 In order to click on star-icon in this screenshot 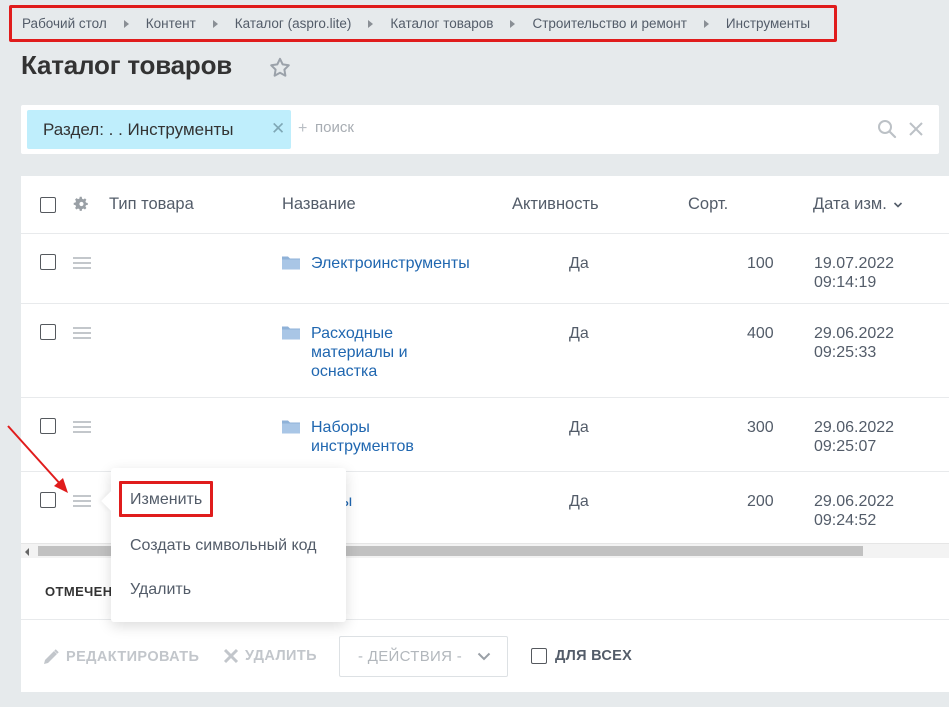, I will do `click(280, 68)`.